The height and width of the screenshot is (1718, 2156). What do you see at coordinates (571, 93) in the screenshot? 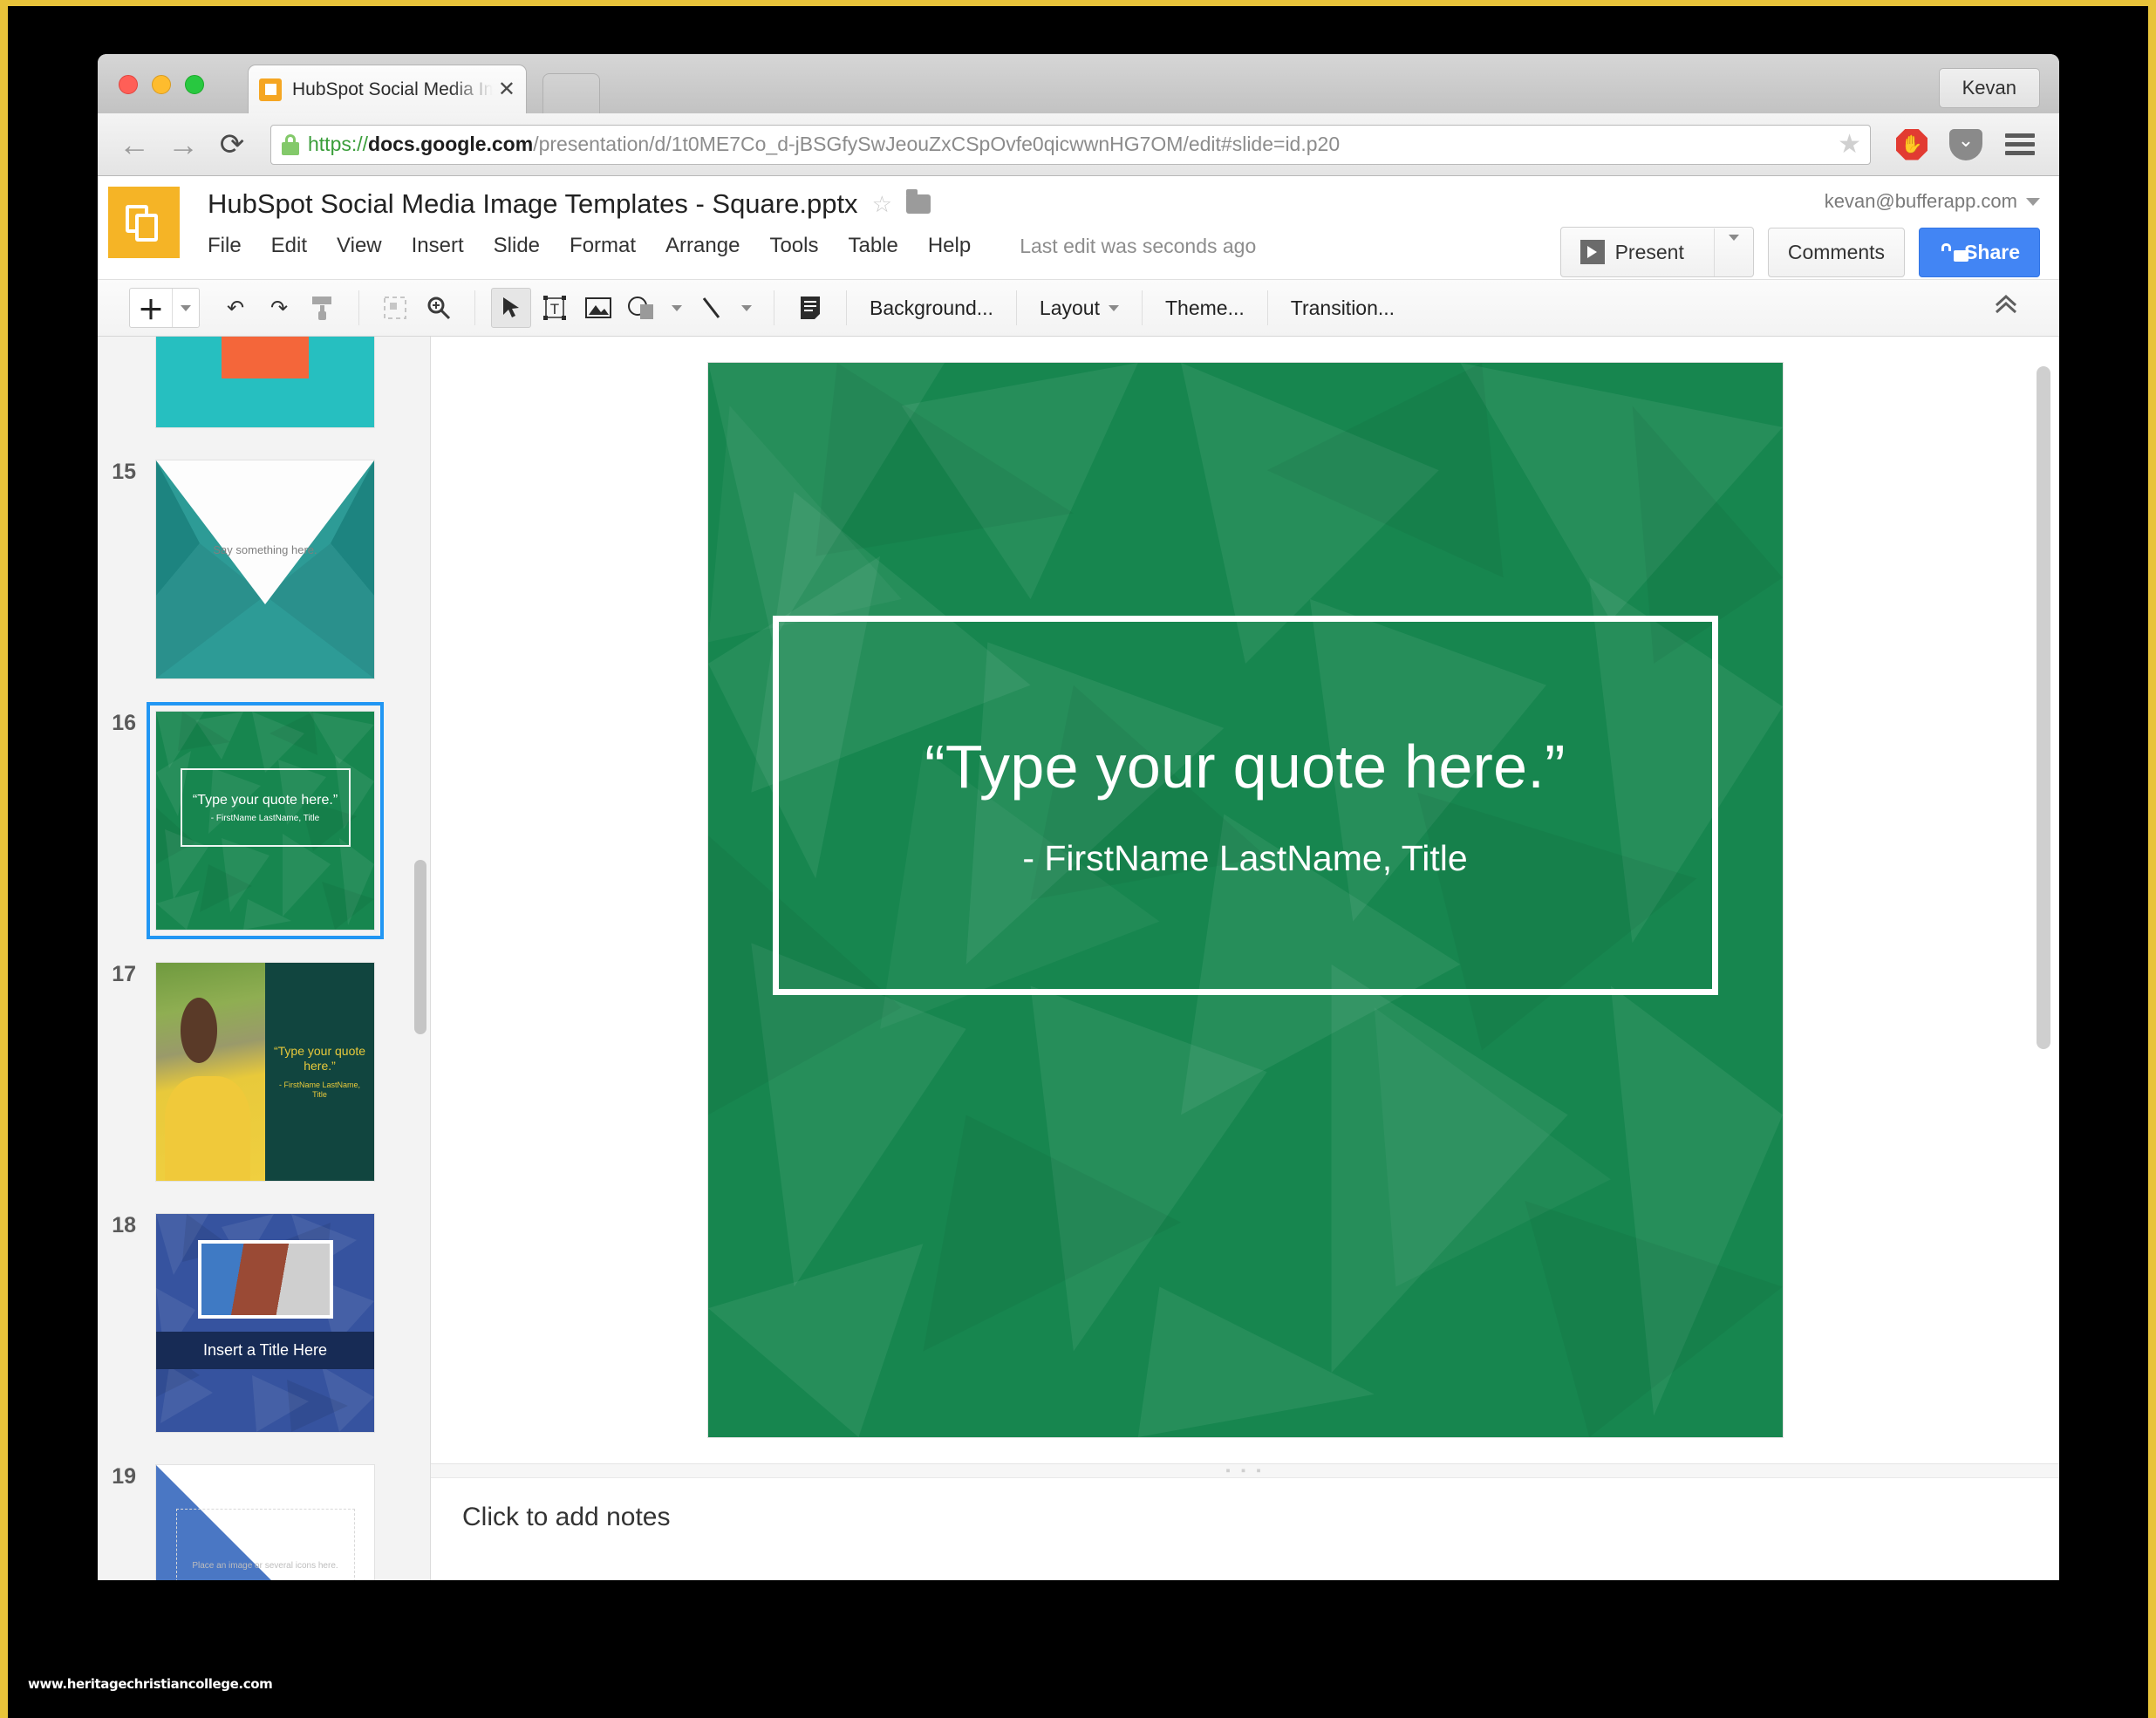
I see `new-tab-button` at bounding box center [571, 93].